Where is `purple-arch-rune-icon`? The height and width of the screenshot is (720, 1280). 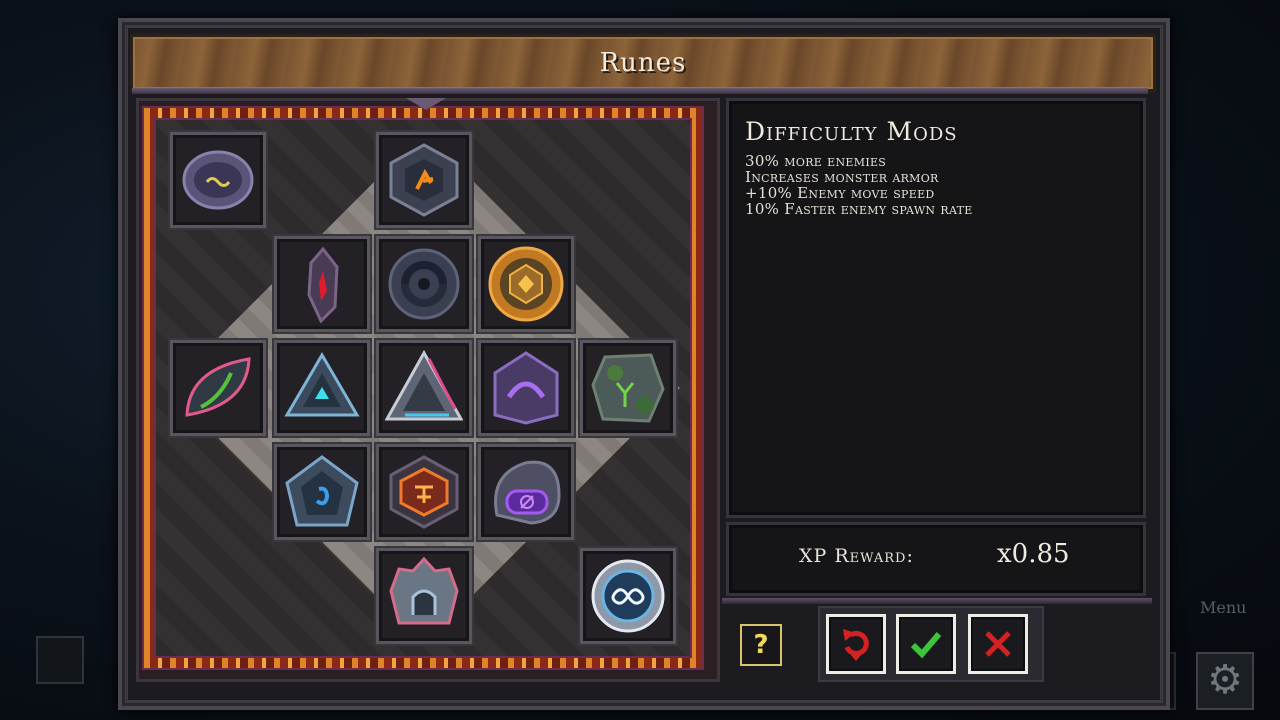 purple-arch-rune-icon is located at coordinates (526, 388).